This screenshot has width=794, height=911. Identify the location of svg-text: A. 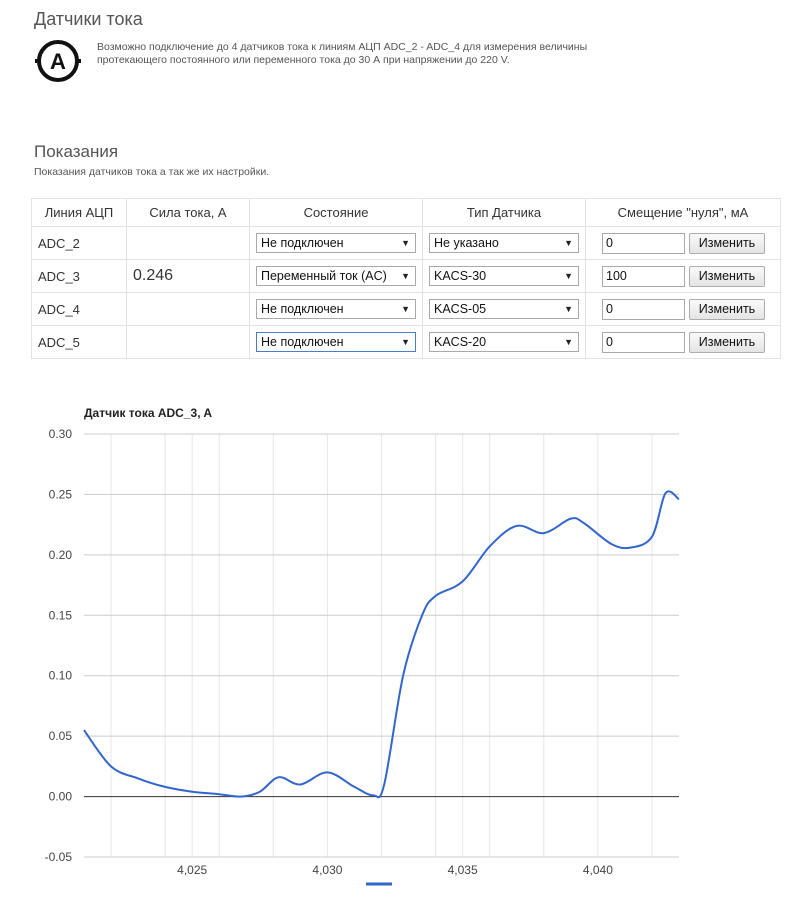
(58, 61).